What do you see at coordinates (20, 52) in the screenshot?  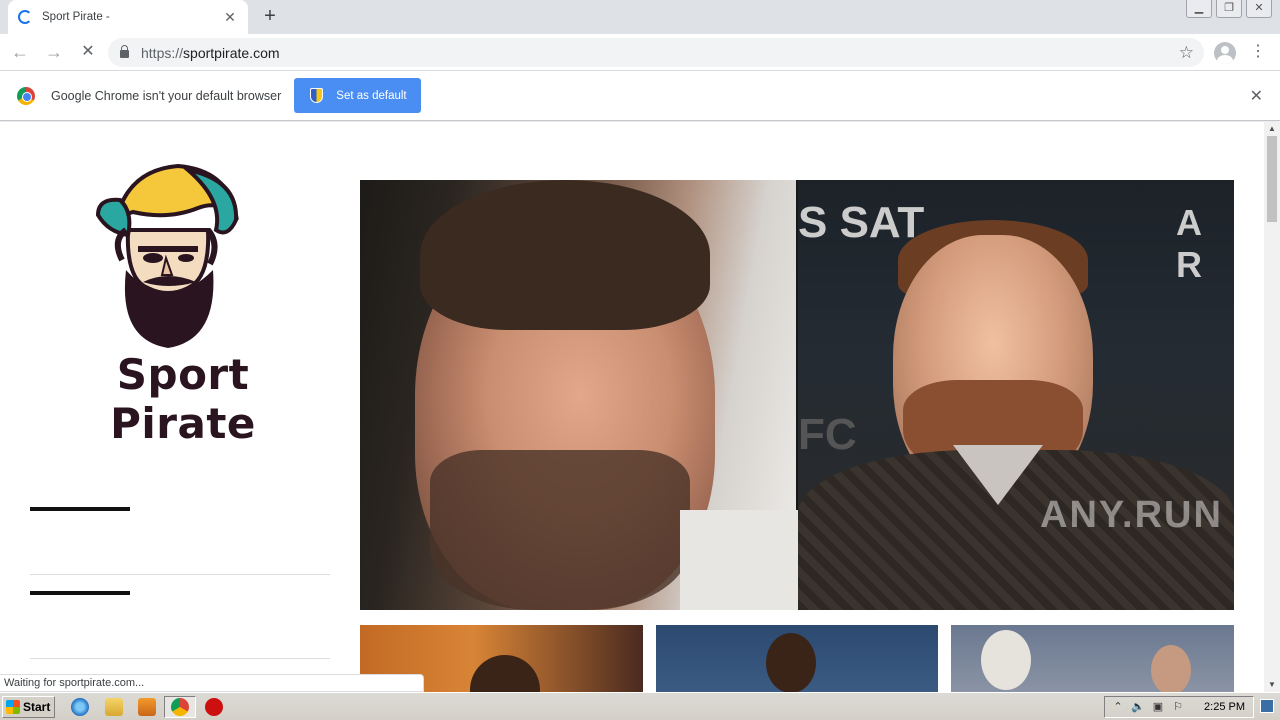 I see `back-button: ←` at bounding box center [20, 52].